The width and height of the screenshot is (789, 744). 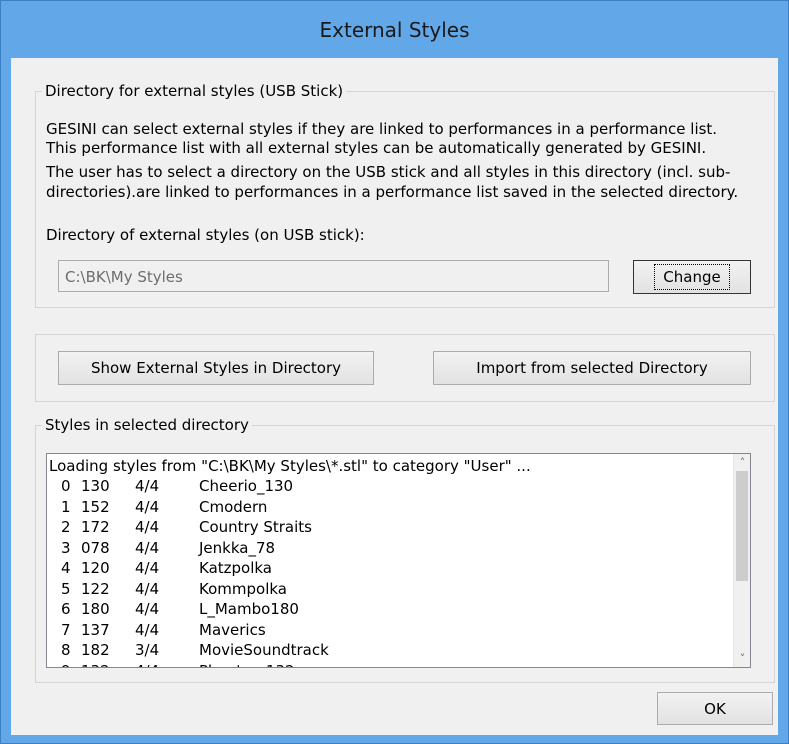 I want to click on style-name: Cheerio_130, so click(x=246, y=486).